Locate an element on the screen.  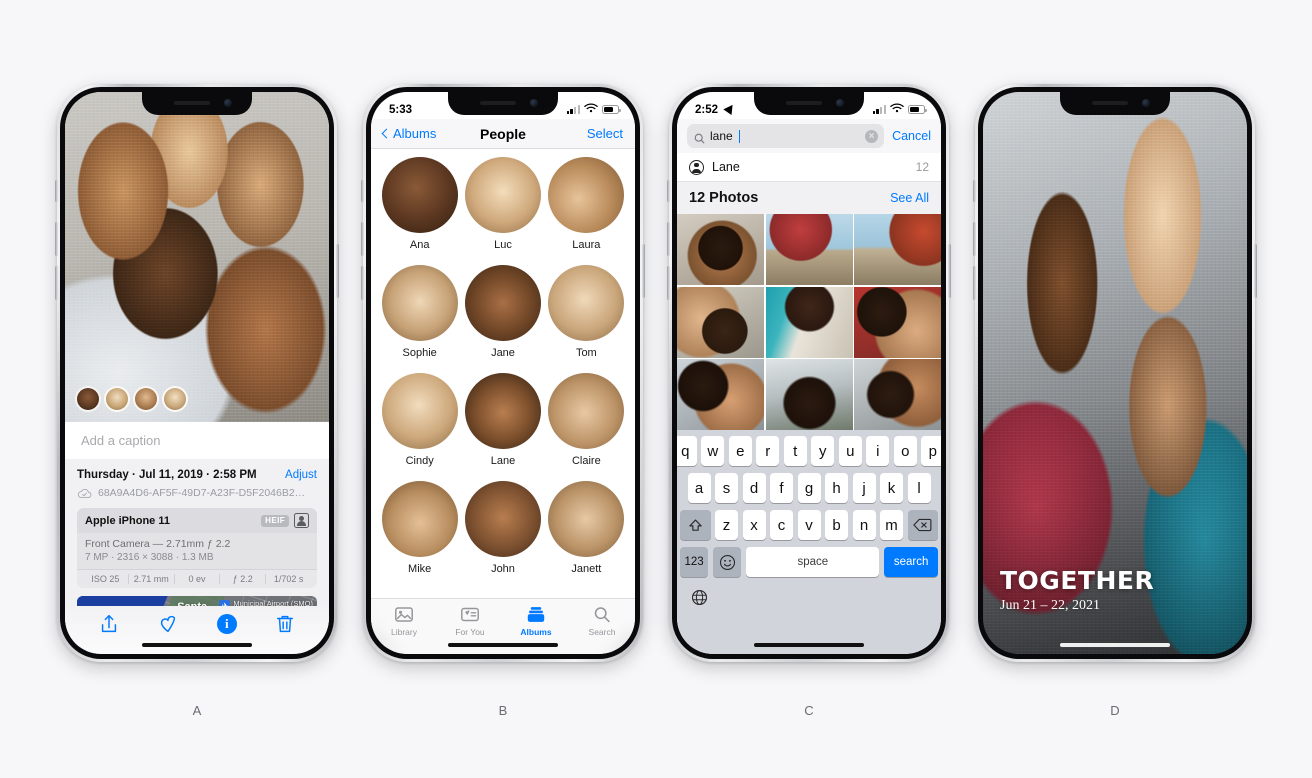
person-item: Luc is located at coordinates (502, 211).